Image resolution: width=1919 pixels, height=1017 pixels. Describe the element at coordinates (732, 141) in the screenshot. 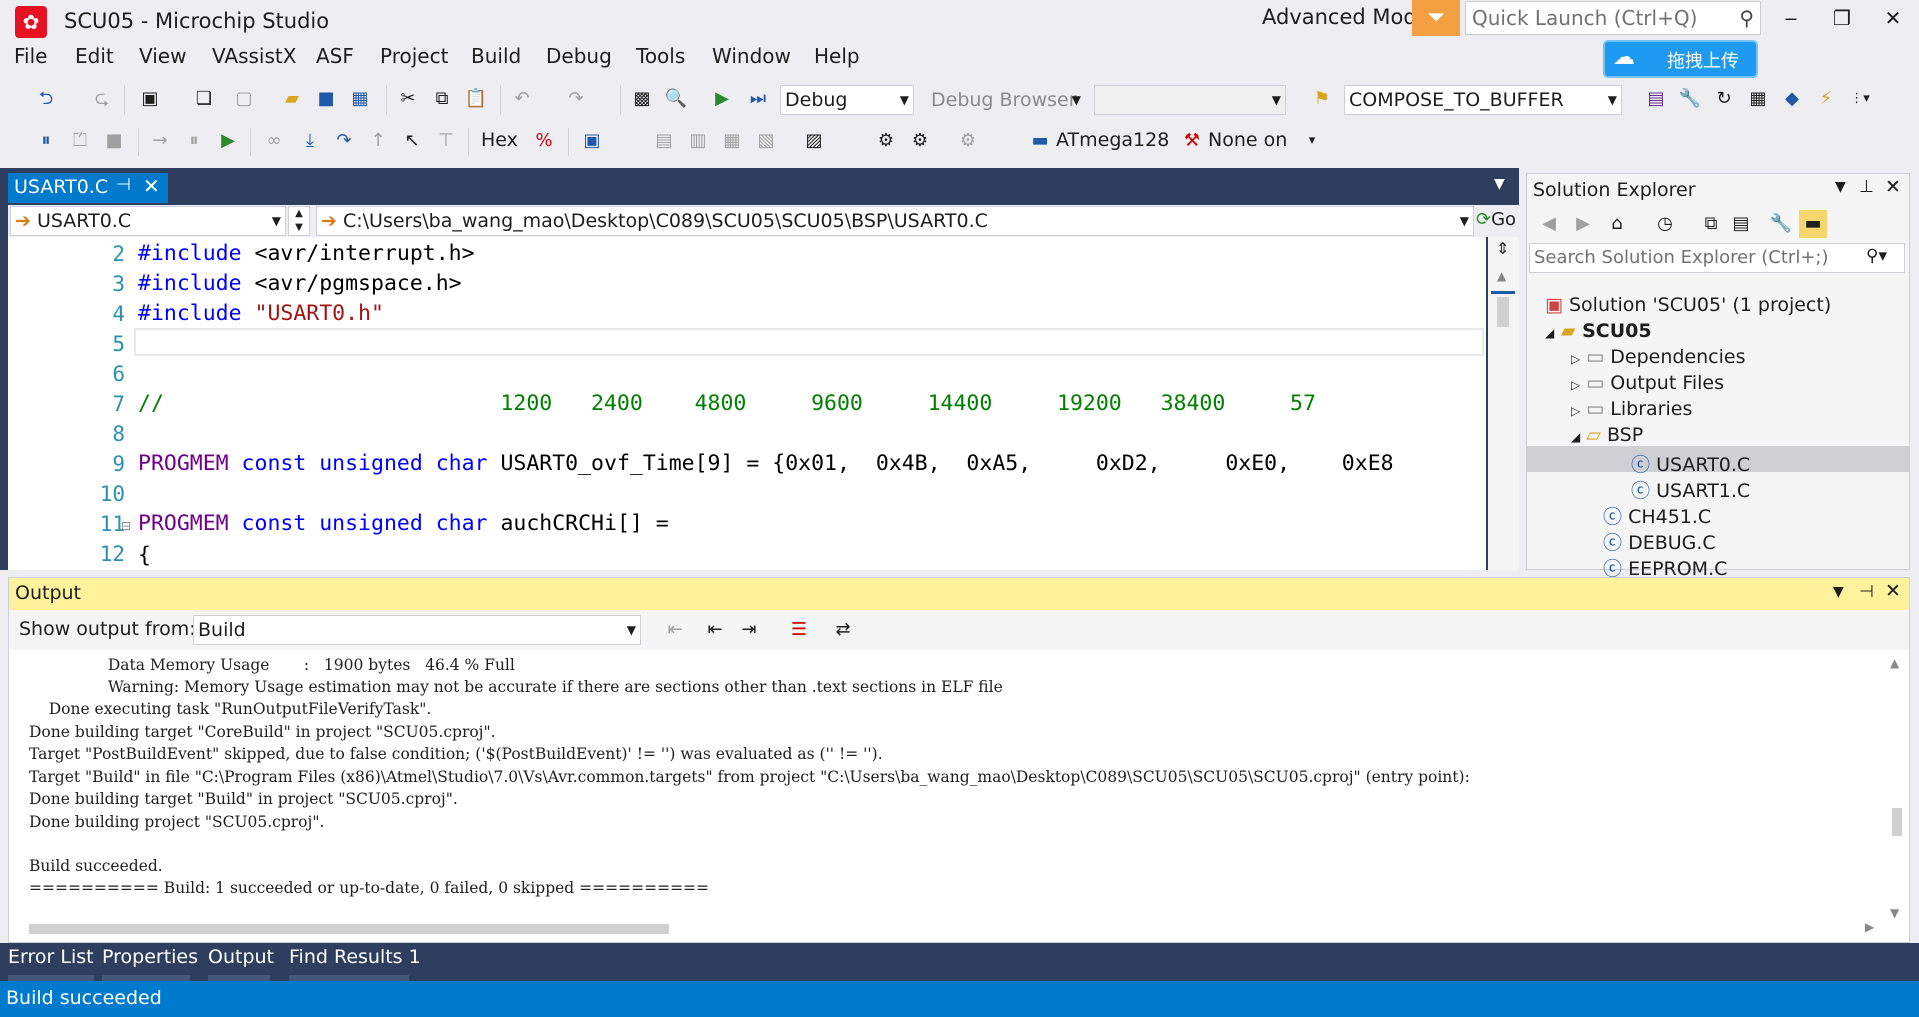

I see `io-view-icon: ▦` at that location.